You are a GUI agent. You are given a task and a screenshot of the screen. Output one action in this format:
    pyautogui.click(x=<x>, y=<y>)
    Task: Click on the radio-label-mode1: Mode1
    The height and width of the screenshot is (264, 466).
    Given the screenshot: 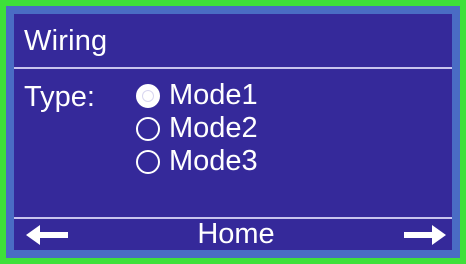 What is the action you would take?
    pyautogui.click(x=213, y=95)
    